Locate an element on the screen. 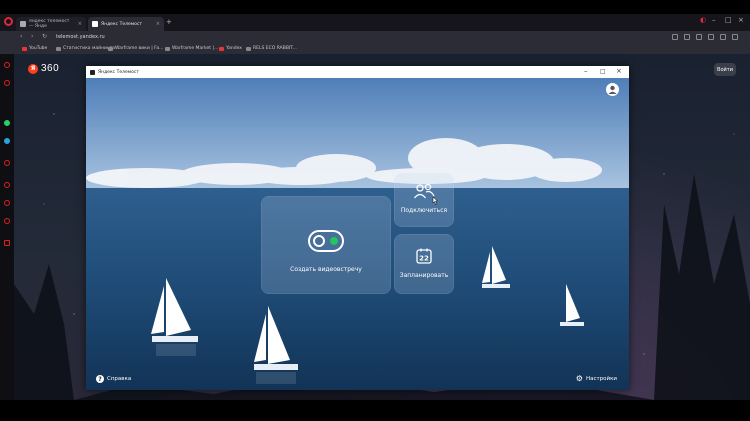 Image resolution: width=750 pixels, height=421 pixels. login-button: Войти is located at coordinates (725, 69).